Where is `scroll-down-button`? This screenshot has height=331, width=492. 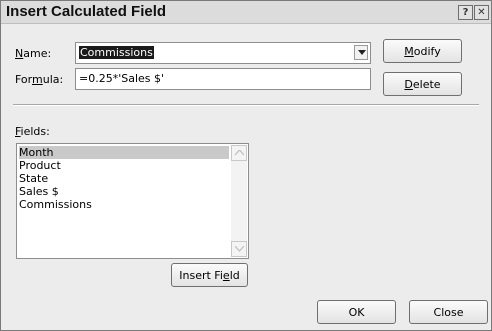
scroll-down-button is located at coordinates (239, 249).